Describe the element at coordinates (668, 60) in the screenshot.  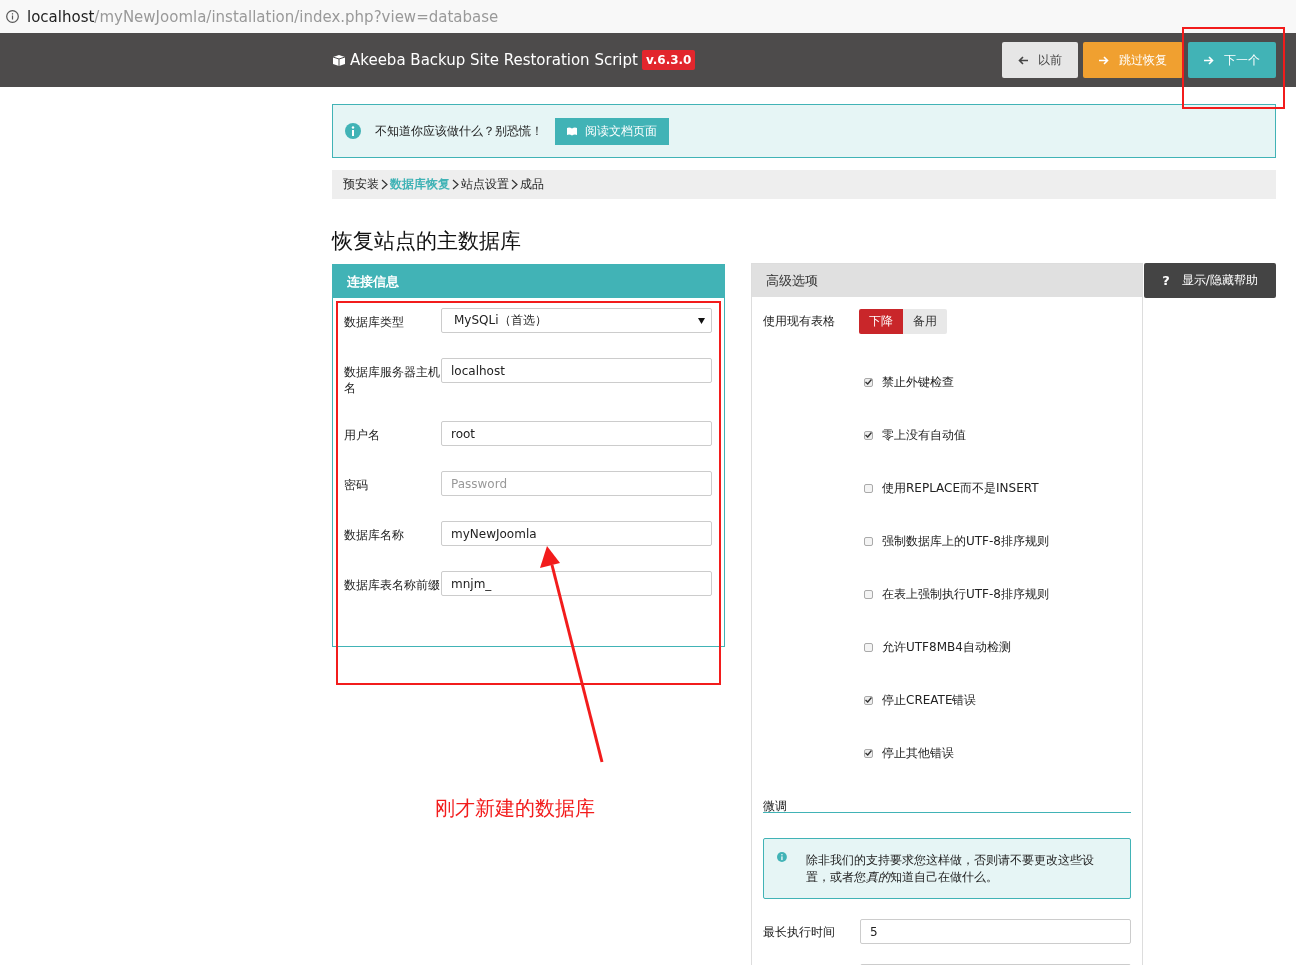
I see `version-badge: v.6.3.0` at that location.